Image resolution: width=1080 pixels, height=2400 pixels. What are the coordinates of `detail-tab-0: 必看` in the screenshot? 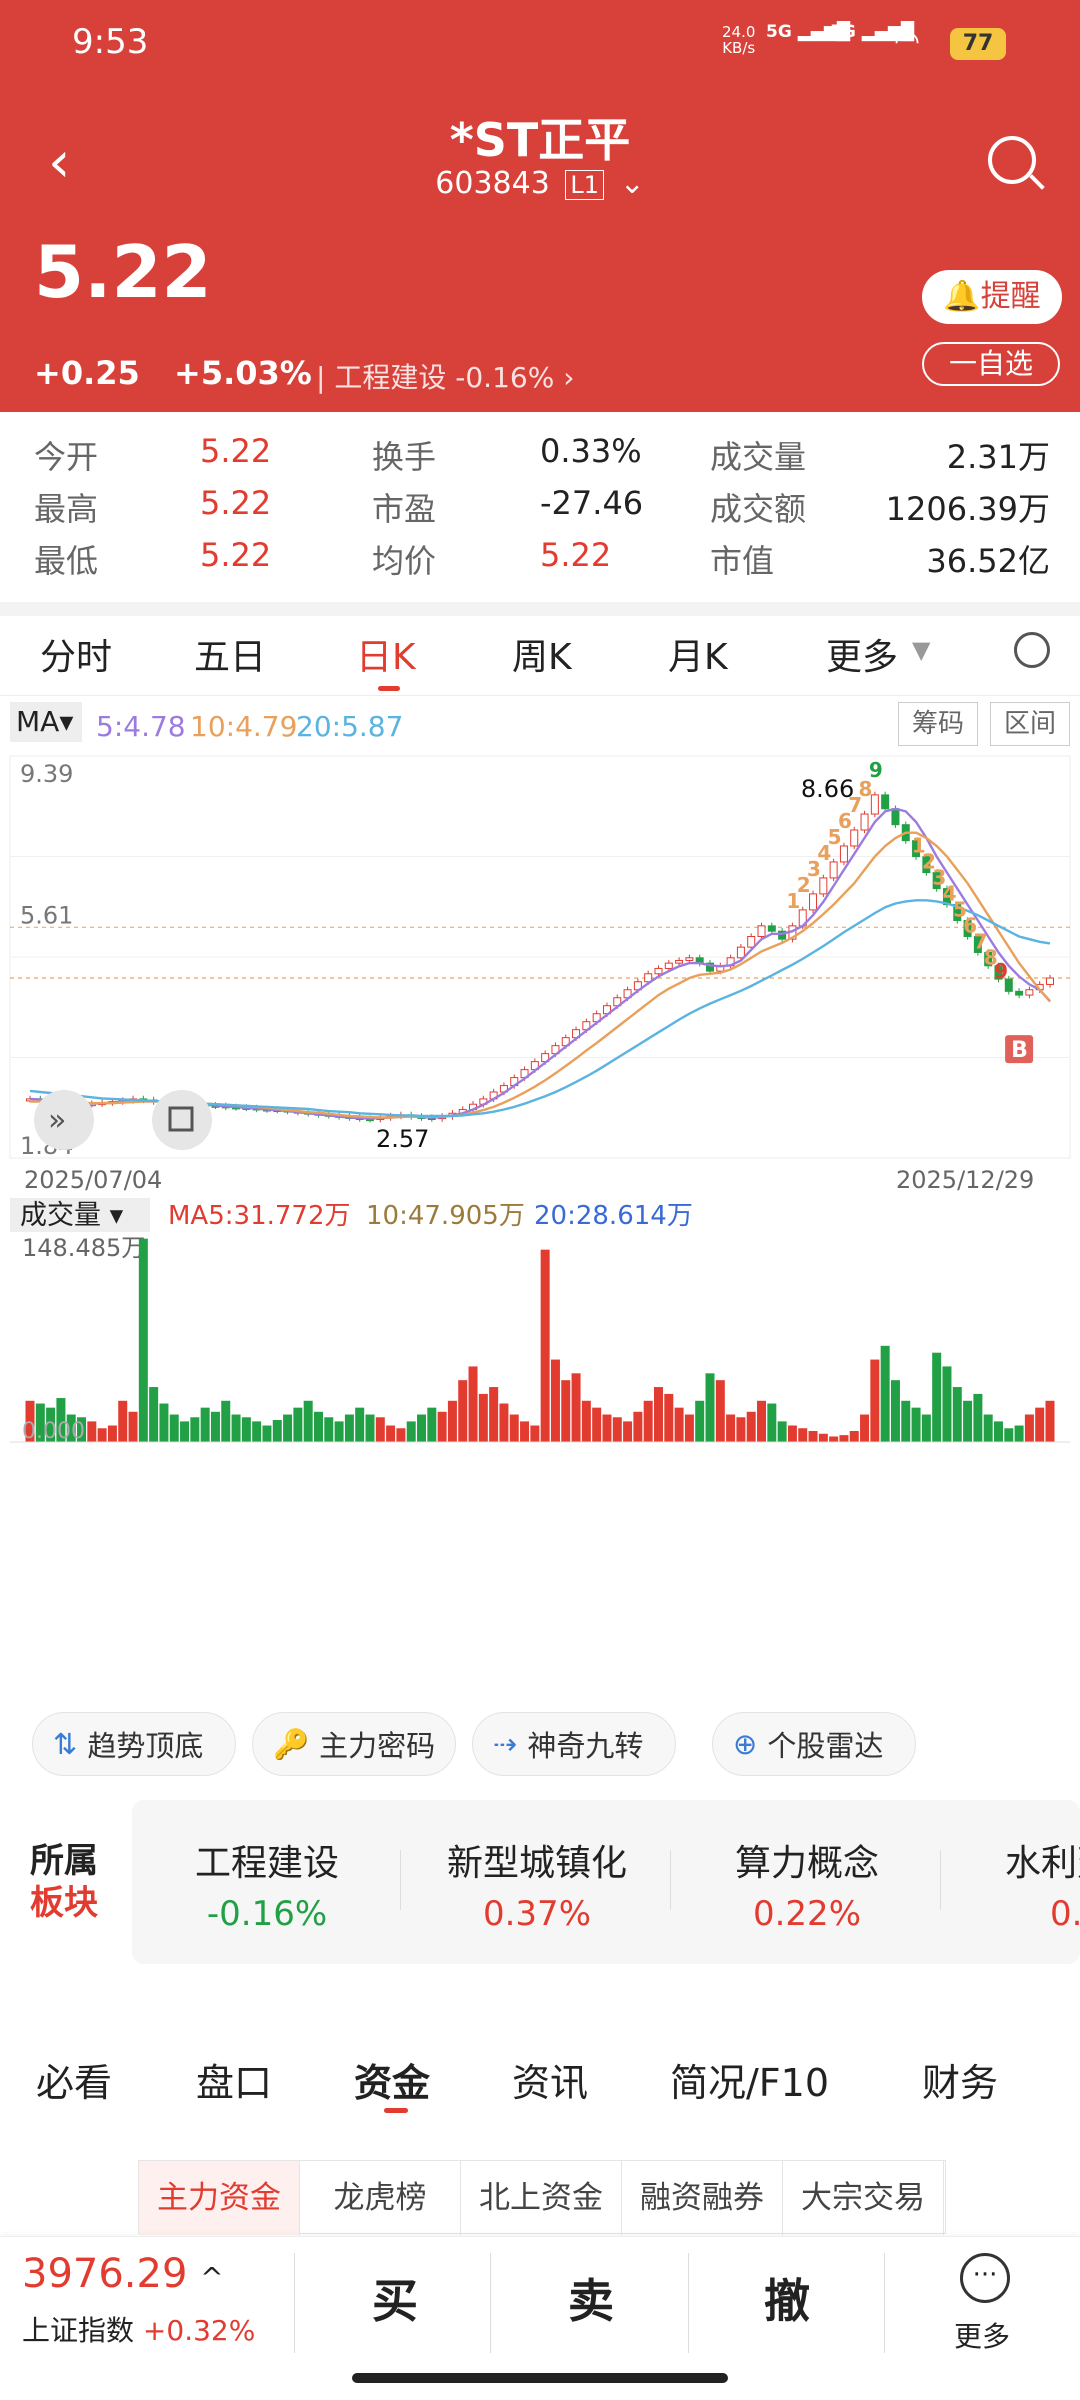 It's located at (74, 2079).